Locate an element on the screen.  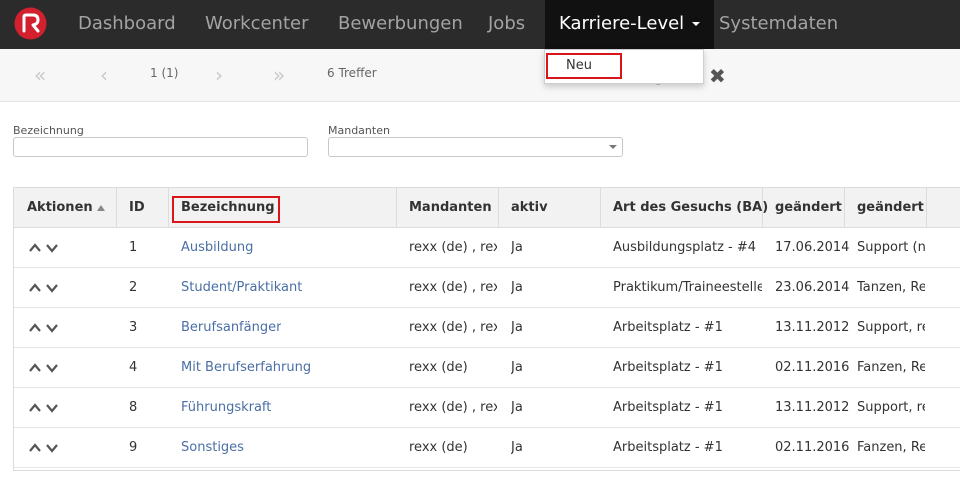
karriere-level-dropdown: Neu is located at coordinates (624, 66).